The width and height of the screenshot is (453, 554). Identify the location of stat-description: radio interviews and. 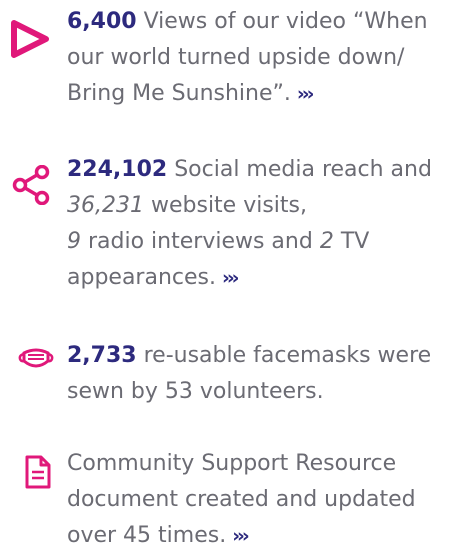
(200, 241).